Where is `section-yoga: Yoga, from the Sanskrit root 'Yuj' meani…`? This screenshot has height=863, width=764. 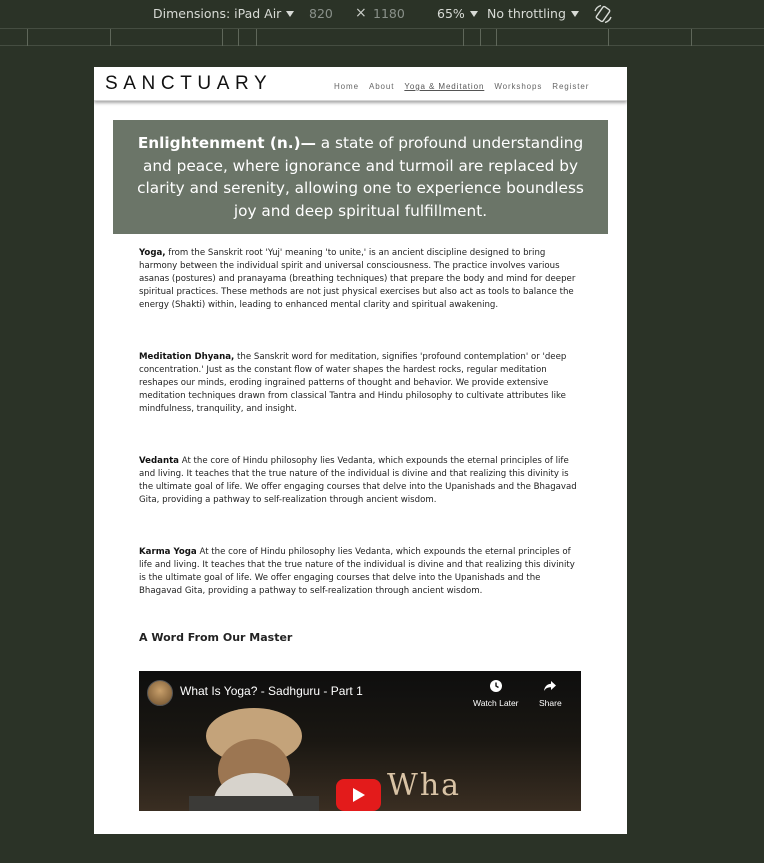 section-yoga: Yoga, from the Sanskrit root 'Yuj' meani… is located at coordinates (359, 279).